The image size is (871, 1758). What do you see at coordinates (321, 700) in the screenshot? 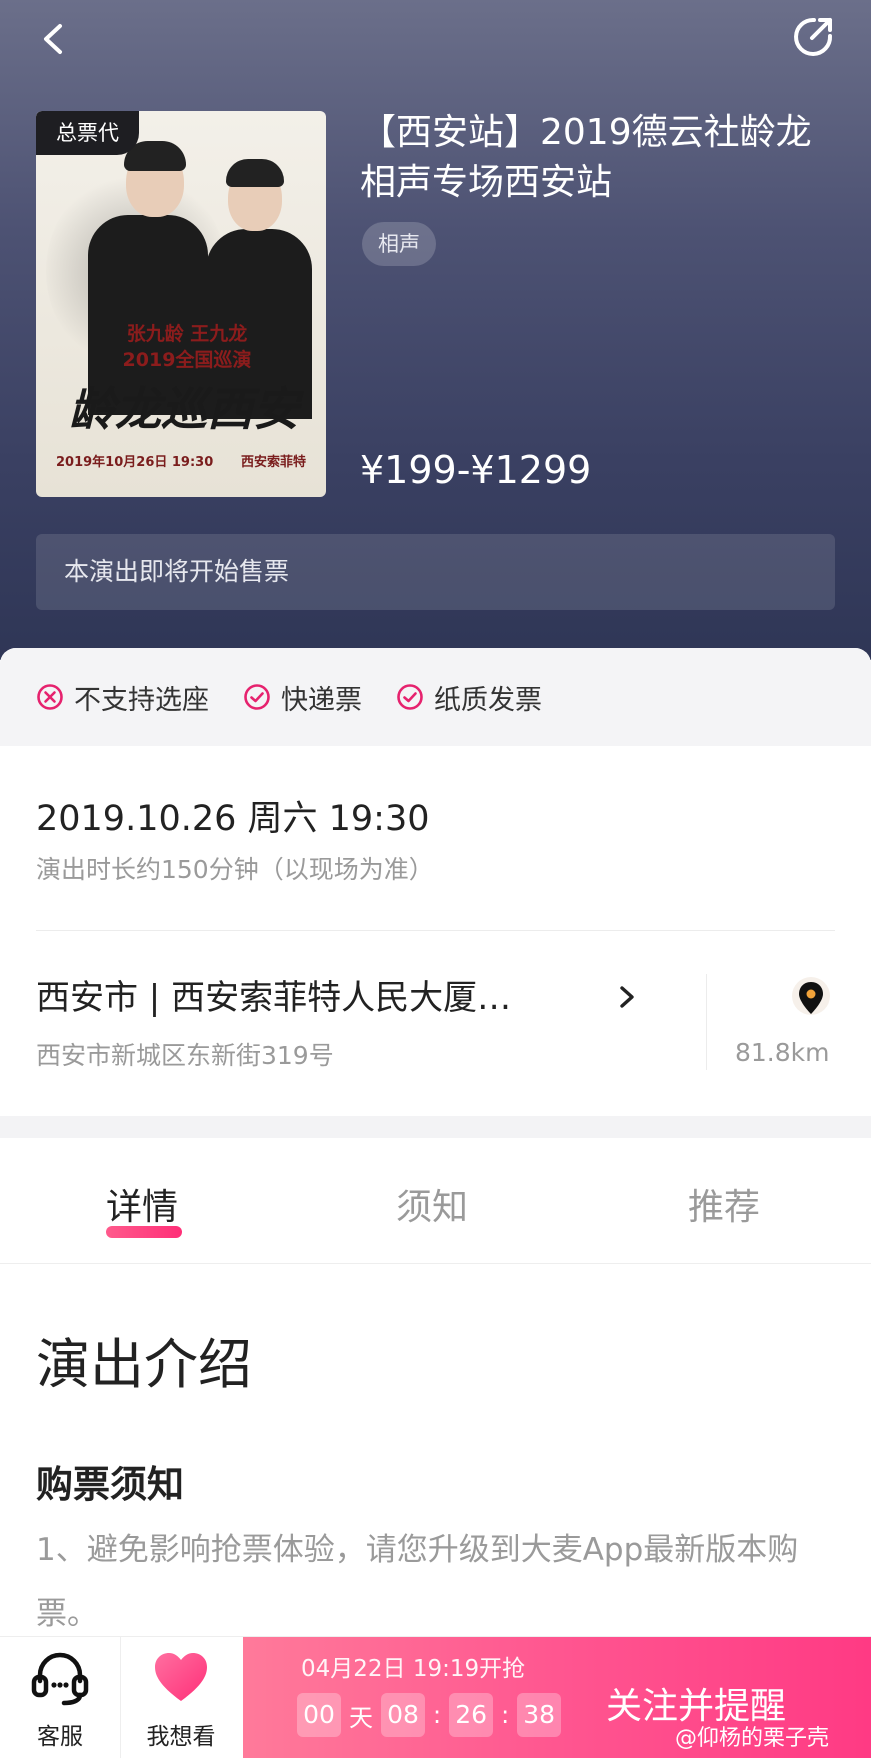
I see `feature-label: 快递票` at bounding box center [321, 700].